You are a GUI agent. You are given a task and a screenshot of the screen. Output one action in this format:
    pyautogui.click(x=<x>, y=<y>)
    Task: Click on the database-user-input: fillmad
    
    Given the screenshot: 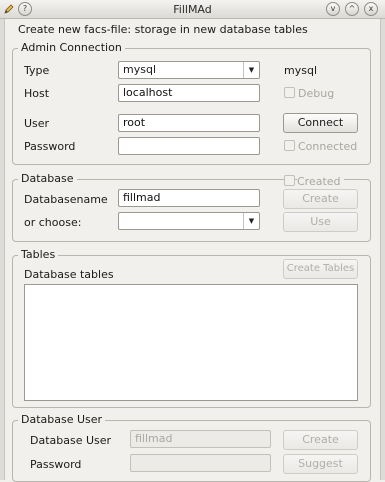 What is the action you would take?
    pyautogui.click(x=200, y=439)
    